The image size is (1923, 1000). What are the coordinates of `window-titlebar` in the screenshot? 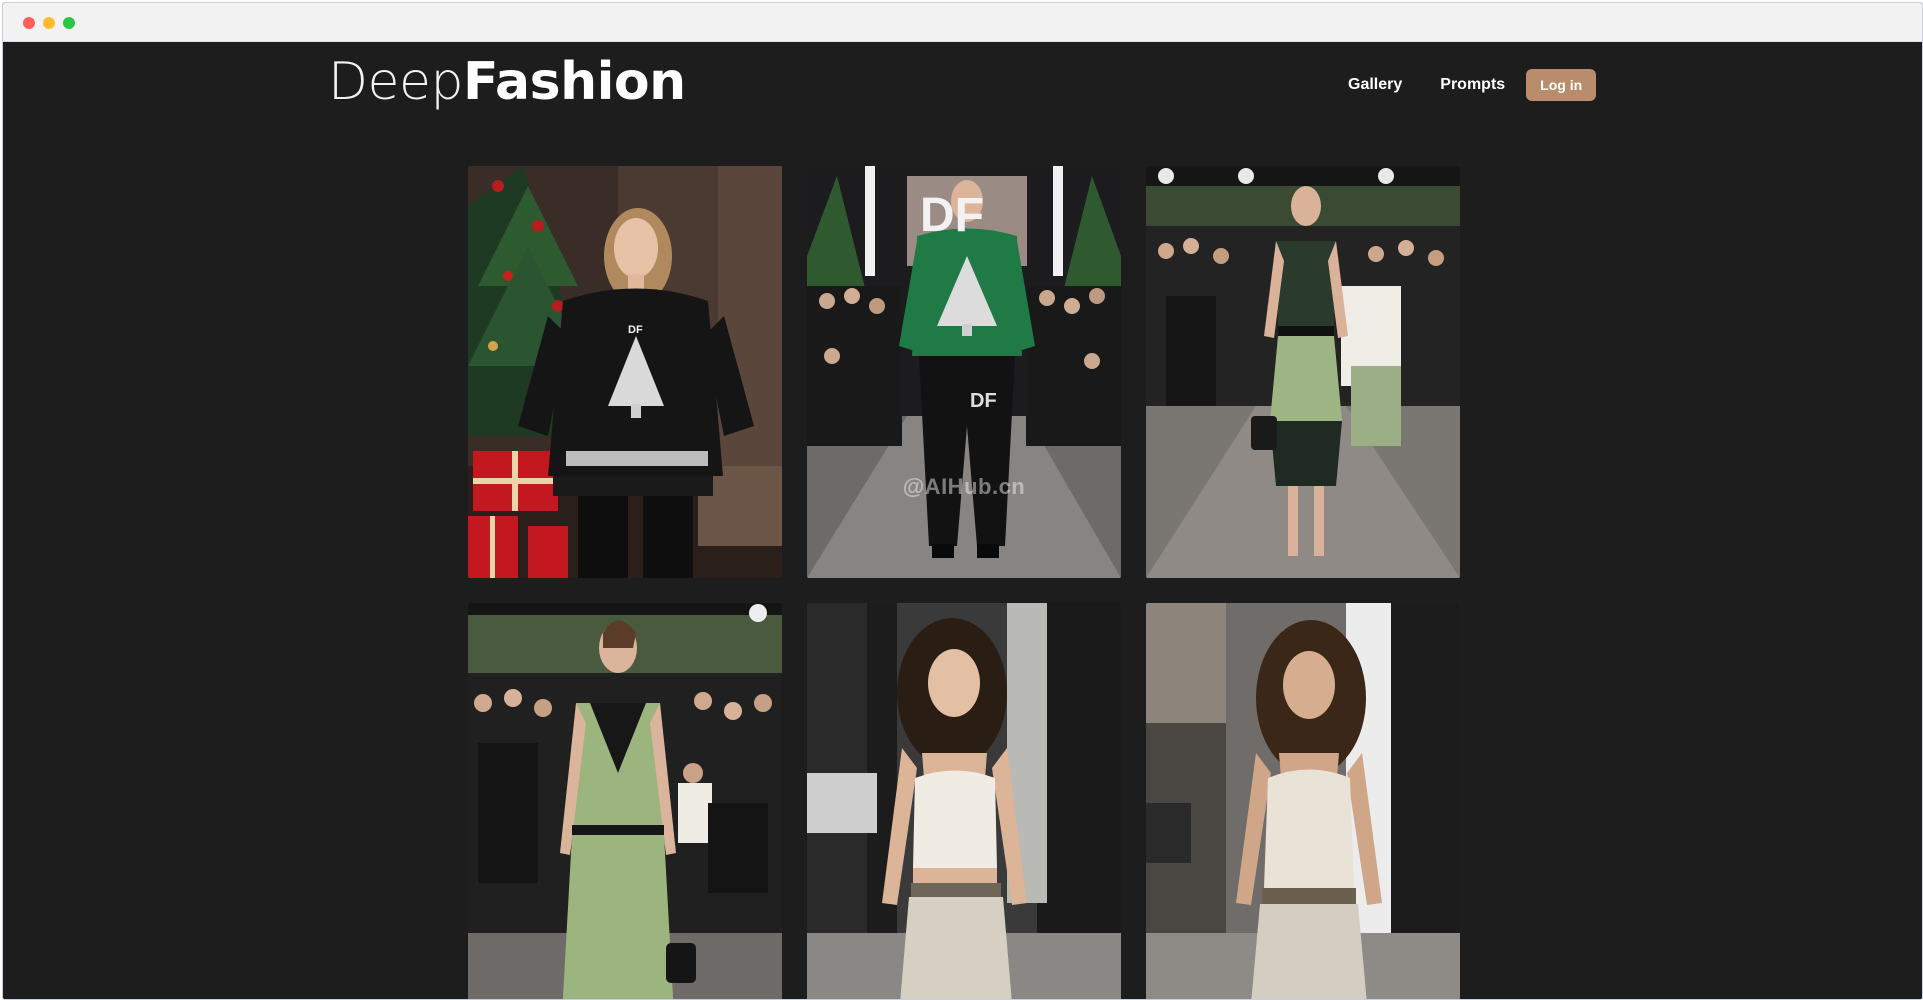 It's located at (962, 22).